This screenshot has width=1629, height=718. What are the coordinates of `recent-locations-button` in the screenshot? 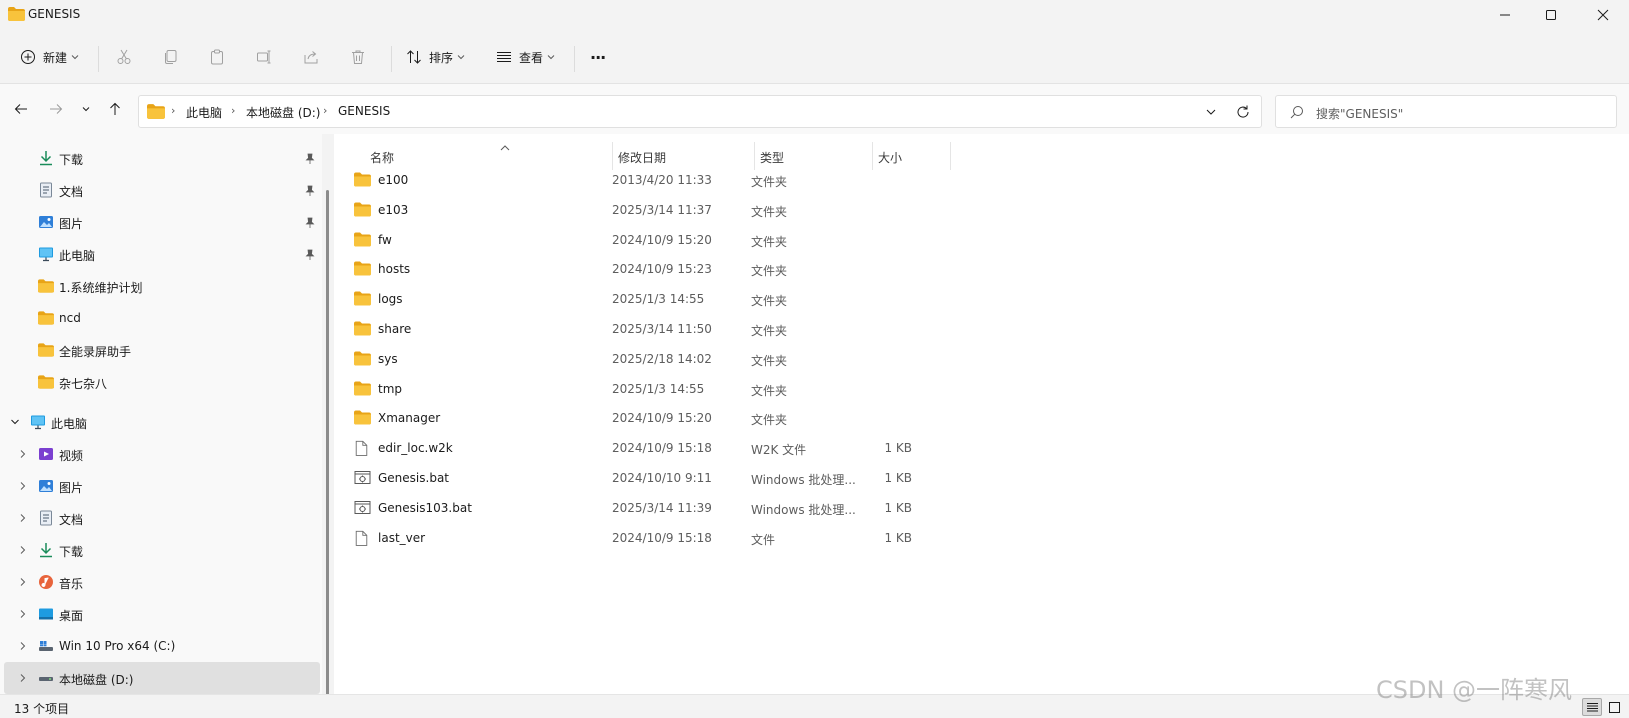 It's located at (86, 109).